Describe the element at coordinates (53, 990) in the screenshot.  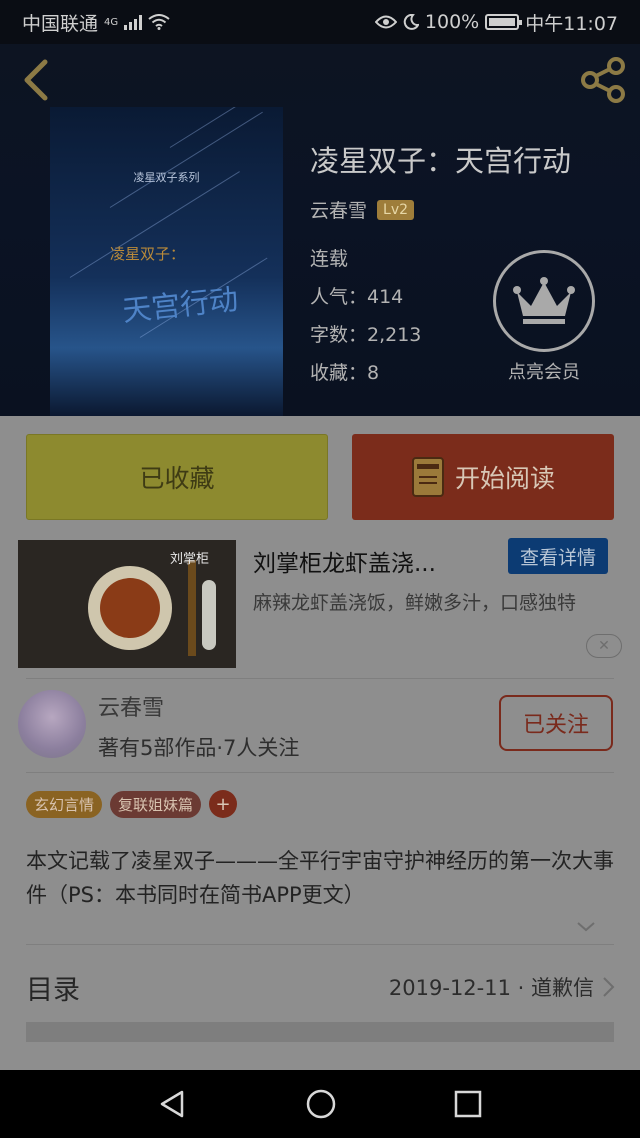
I see `toc-title: 目录` at that location.